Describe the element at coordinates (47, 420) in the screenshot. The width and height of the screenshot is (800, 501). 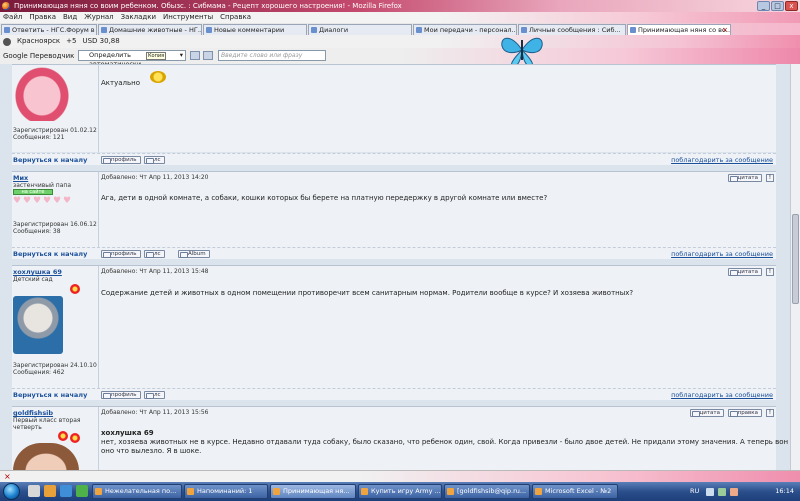
I see `user-rank: Первый класс вторая` at that location.